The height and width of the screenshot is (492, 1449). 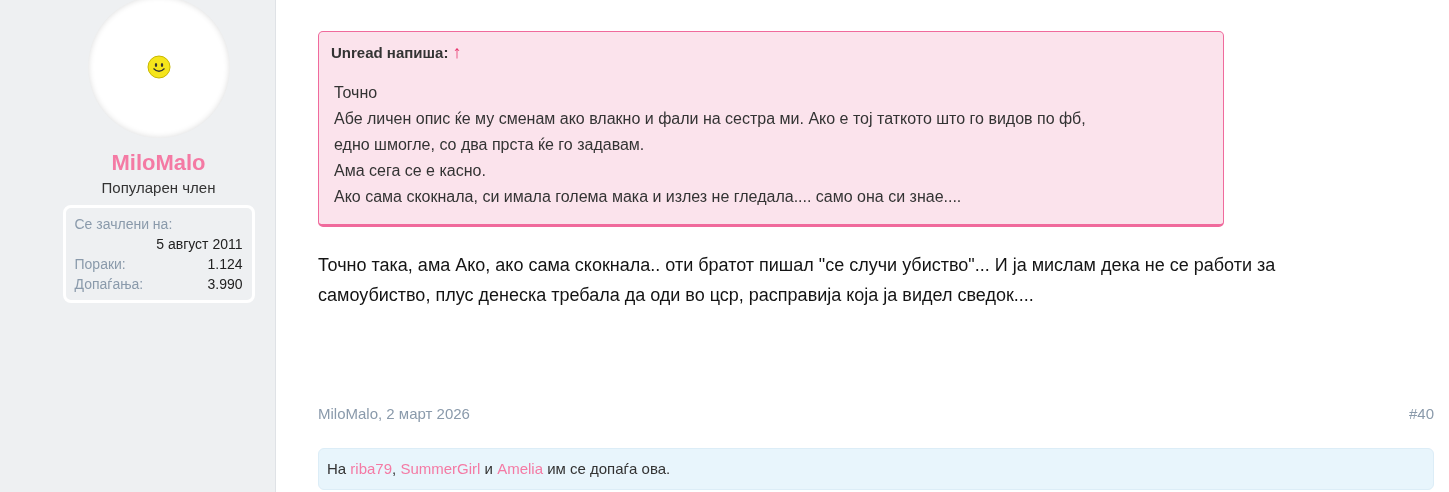 I want to click on smiley-icon, so click(x=158, y=67).